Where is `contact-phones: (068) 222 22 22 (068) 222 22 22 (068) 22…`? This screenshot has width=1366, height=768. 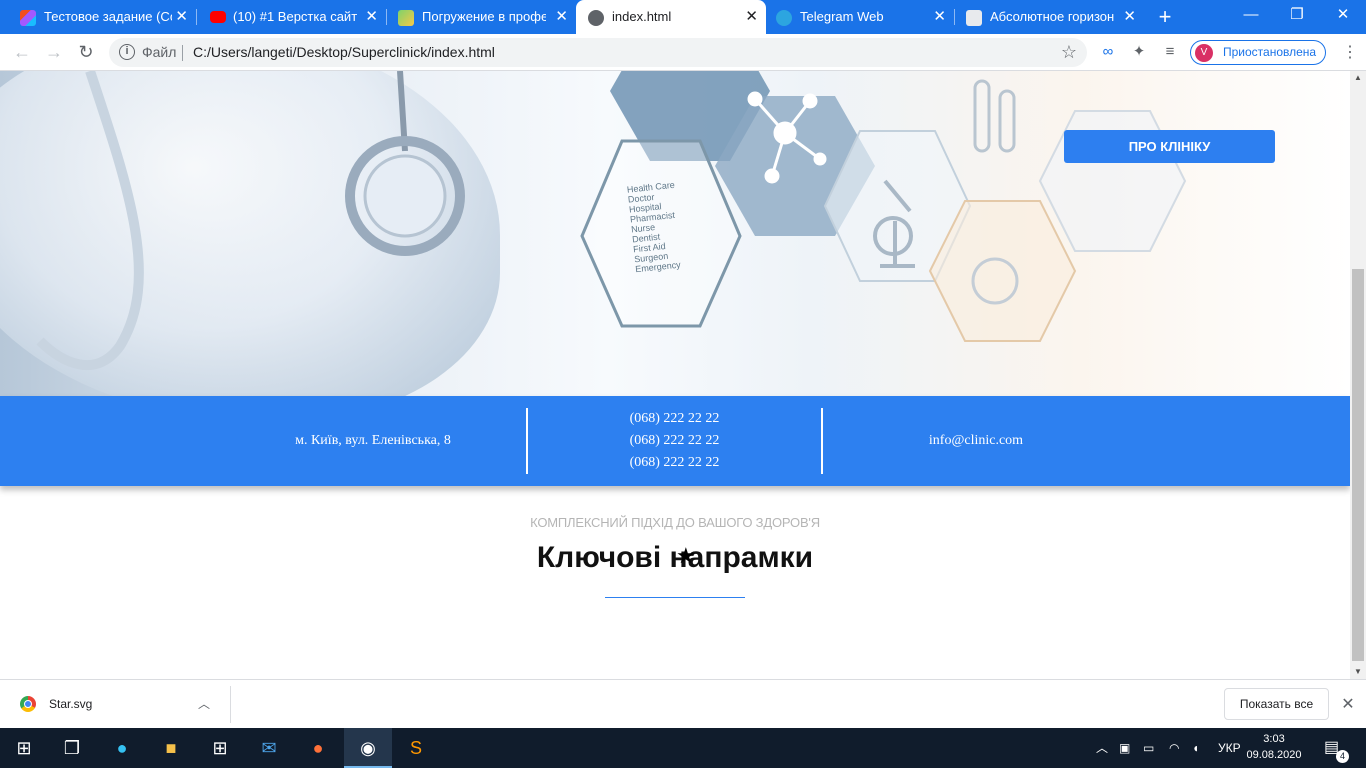 contact-phones: (068) 222 22 22 (068) 222 22 22 (068) 22… is located at coordinates (674, 441).